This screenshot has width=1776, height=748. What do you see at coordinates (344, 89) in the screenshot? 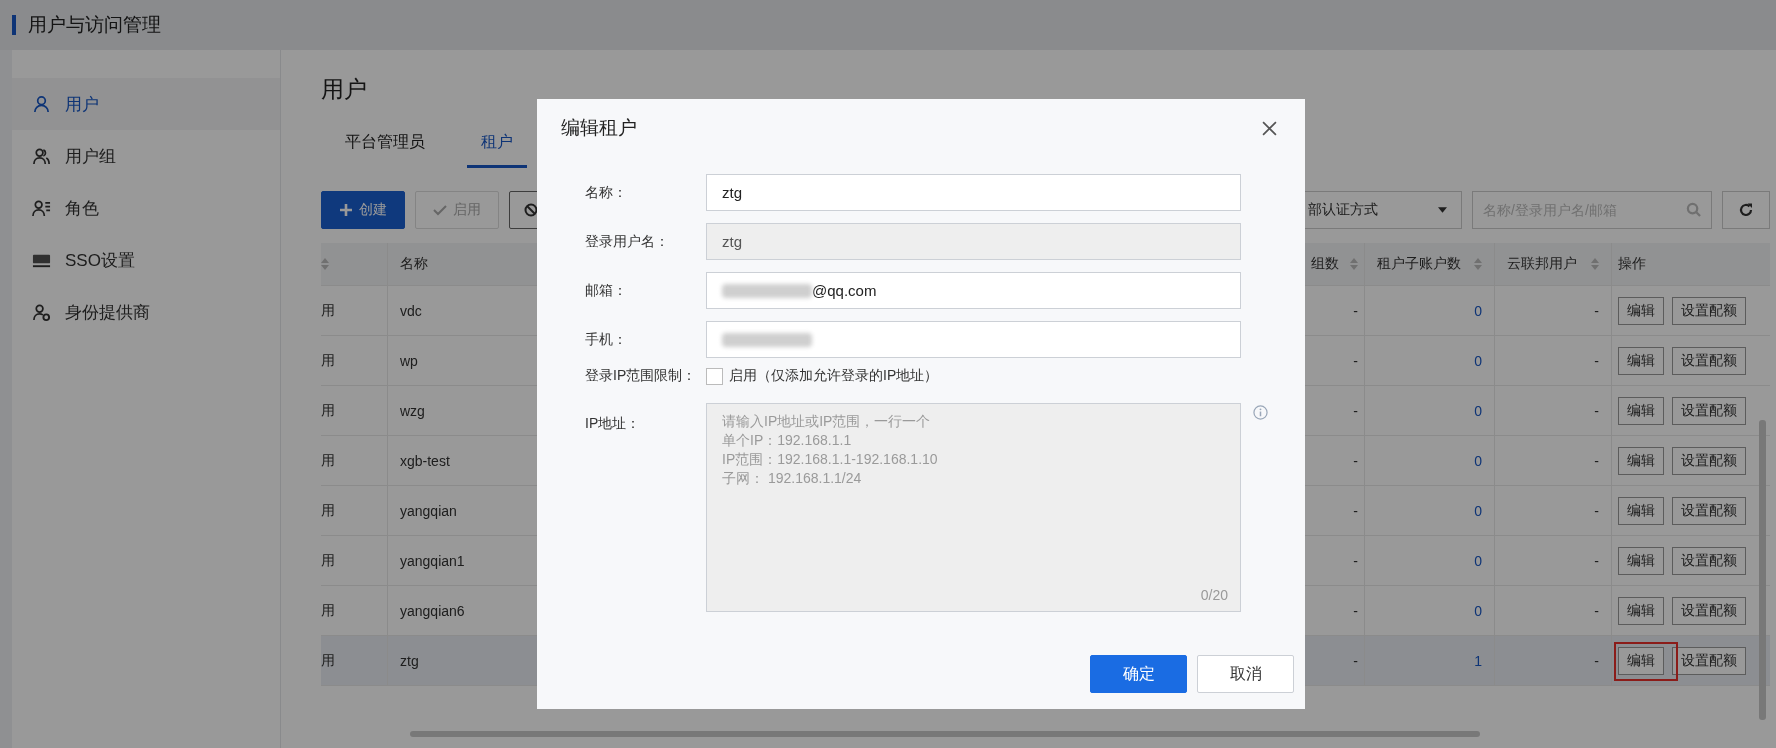
I see `page-title: 用户` at bounding box center [344, 89].